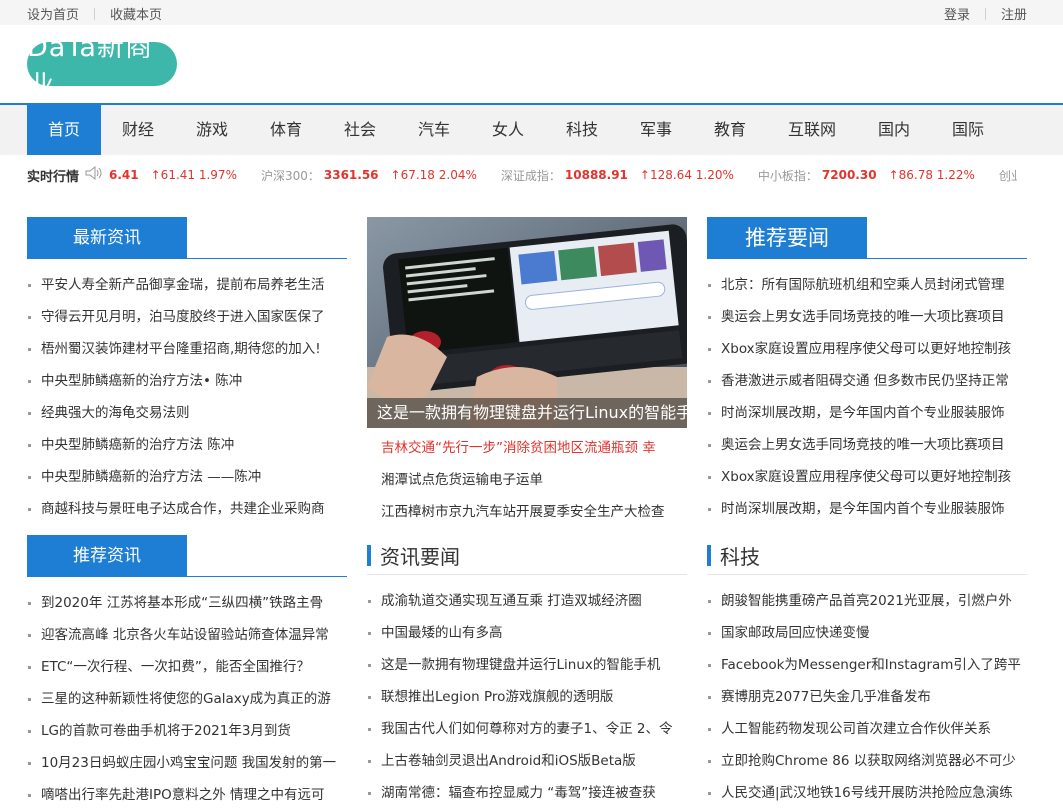 This screenshot has width=1063, height=811. I want to click on bookmark-link: 收藏本页, so click(136, 13).